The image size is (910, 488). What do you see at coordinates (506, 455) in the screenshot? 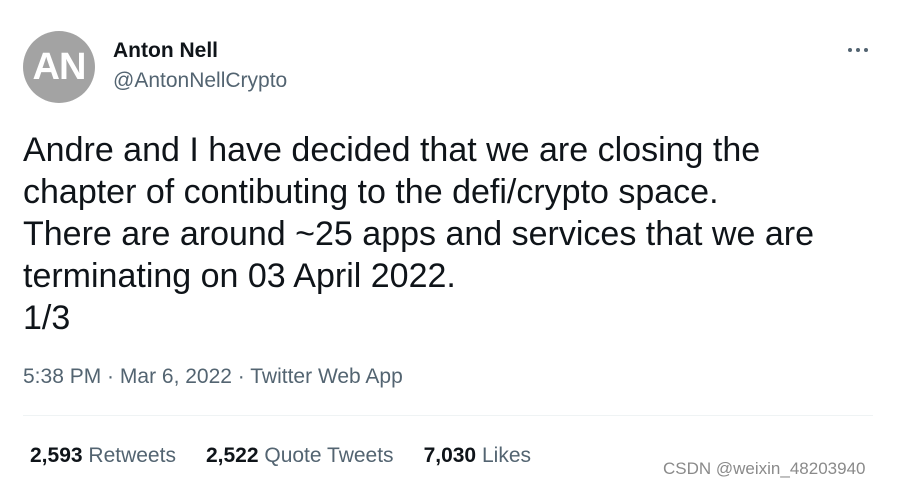
I see `likes-label: Likes` at bounding box center [506, 455].